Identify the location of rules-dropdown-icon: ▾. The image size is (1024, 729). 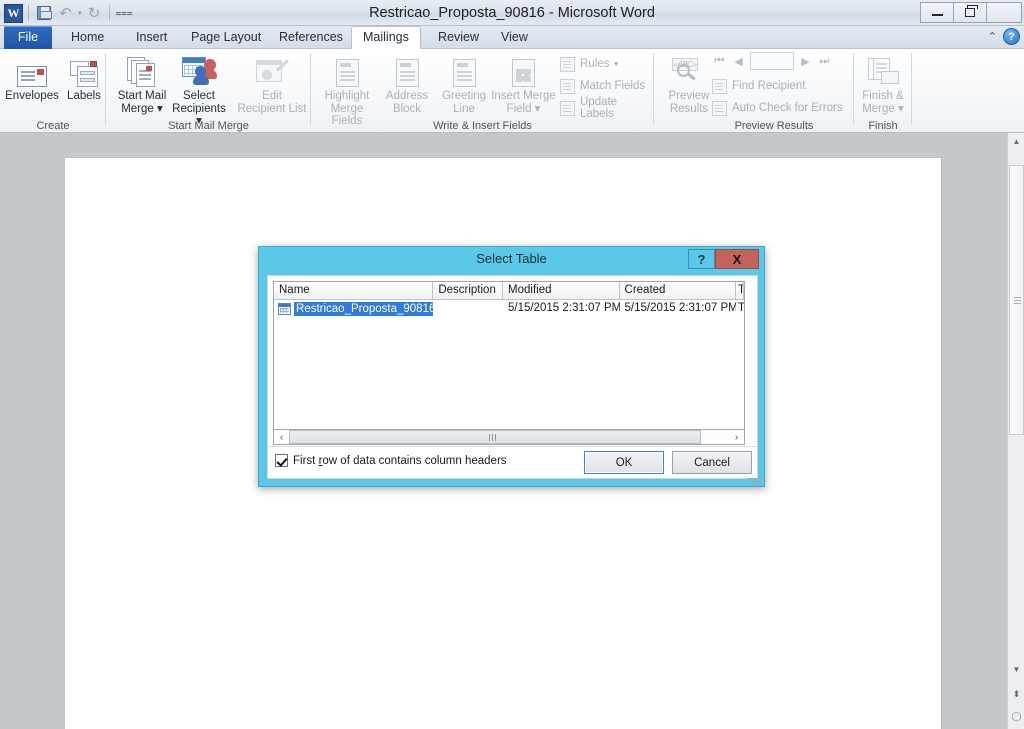
(616, 64).